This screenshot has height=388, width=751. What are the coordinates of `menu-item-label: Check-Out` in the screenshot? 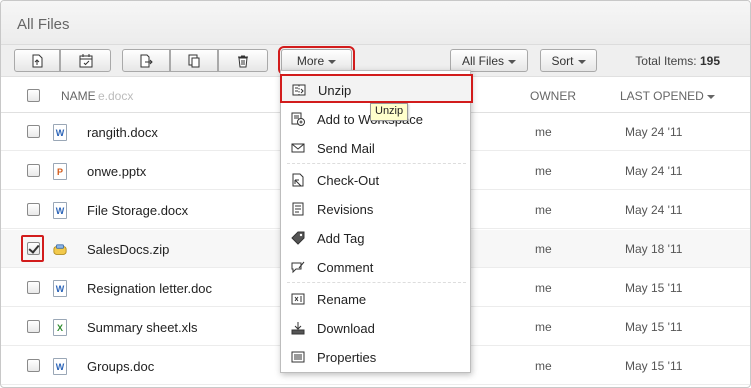 It's located at (348, 180).